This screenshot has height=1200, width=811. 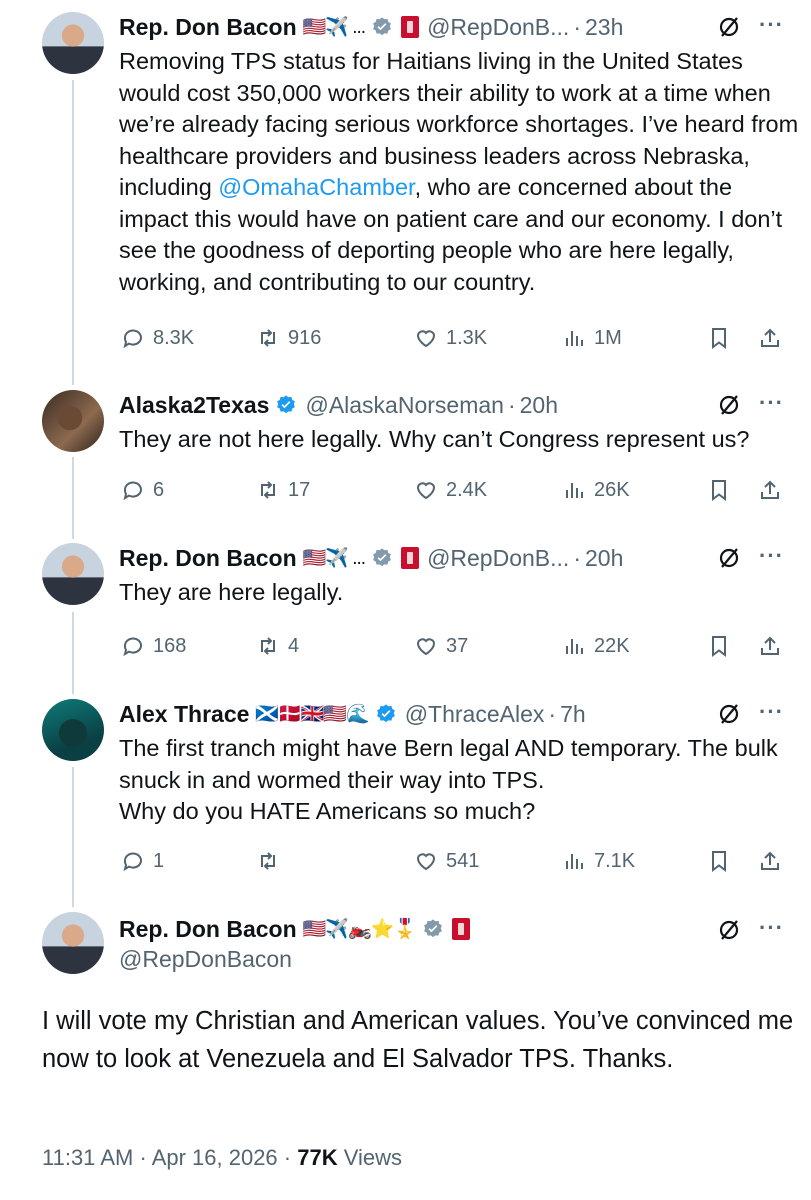 What do you see at coordinates (288, 338) in the screenshot?
I see `repost-button: 916` at bounding box center [288, 338].